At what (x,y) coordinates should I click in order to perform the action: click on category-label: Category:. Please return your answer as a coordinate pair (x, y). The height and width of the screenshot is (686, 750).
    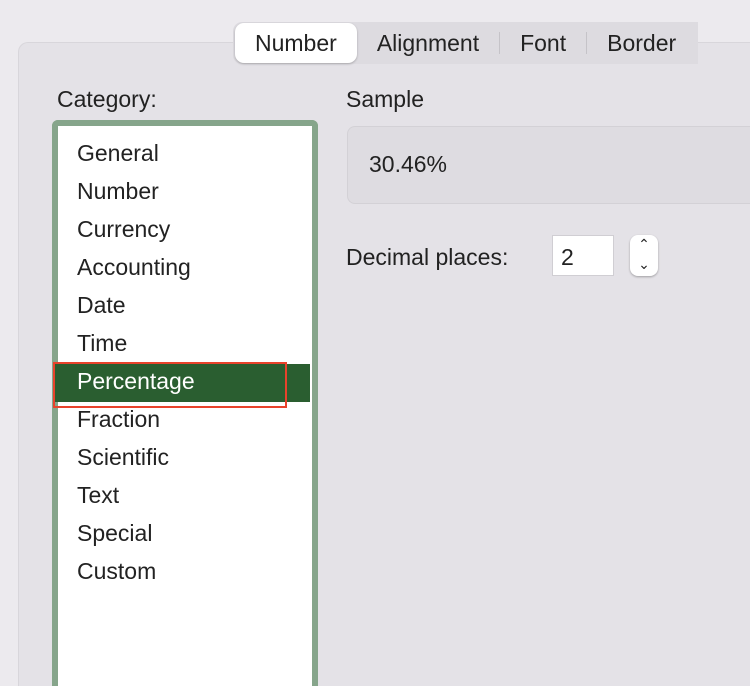
    Looking at the image, I should click on (107, 99).